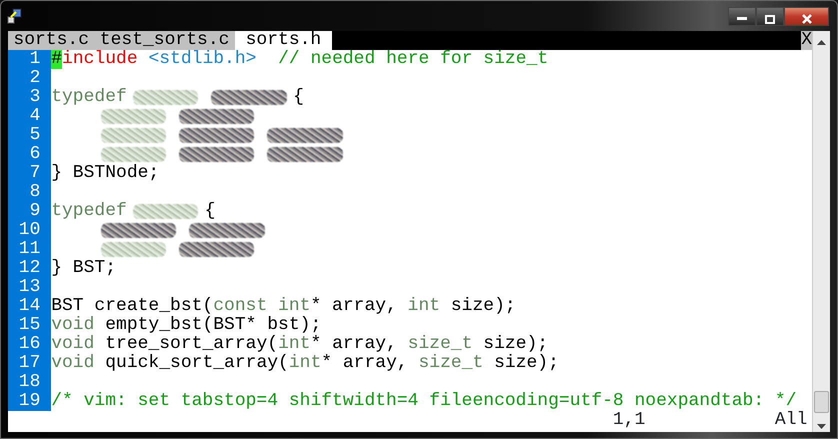 This screenshot has width=838, height=439. I want to click on line-number: 4, so click(30, 116).